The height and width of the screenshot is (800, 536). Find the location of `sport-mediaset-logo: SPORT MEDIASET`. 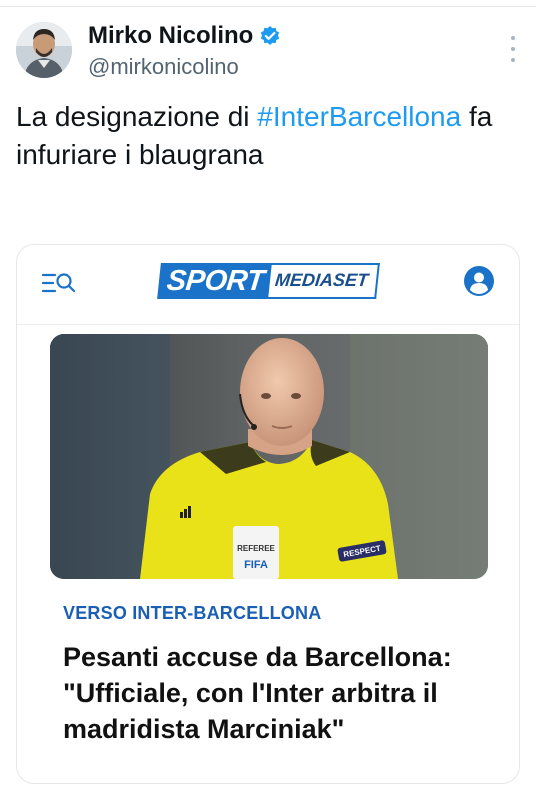

sport-mediaset-logo: SPORT MEDIASET is located at coordinates (268, 281).